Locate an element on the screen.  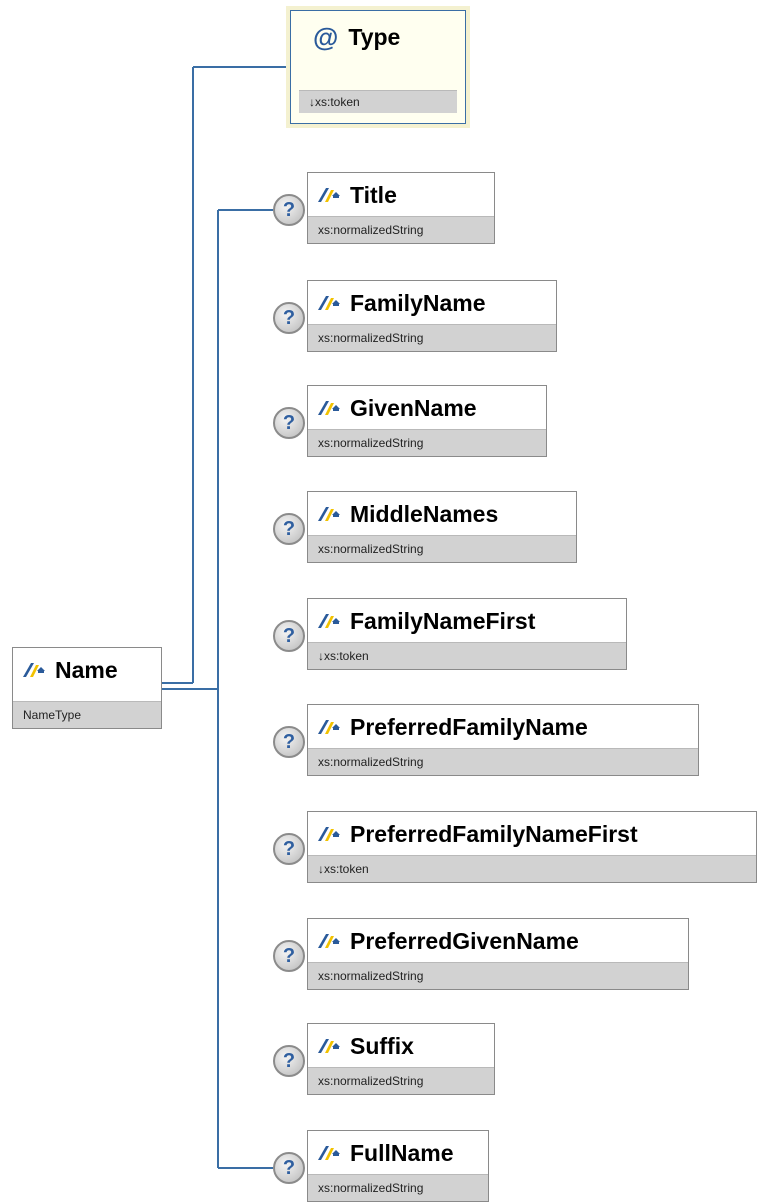
child-element-node: Suffix xs:normalizedString is located at coordinates (401, 1059).